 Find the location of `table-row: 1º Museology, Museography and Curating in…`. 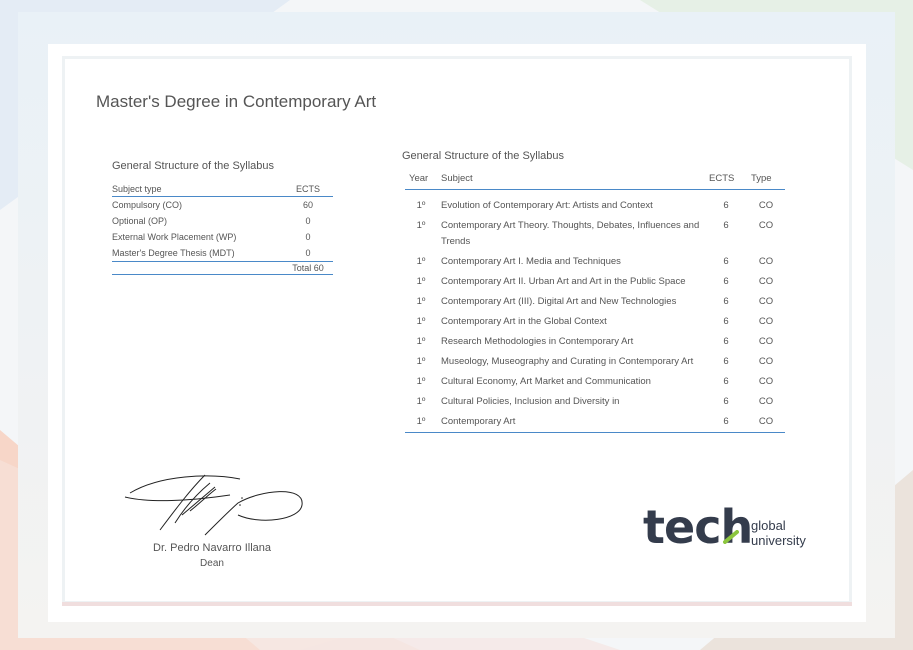

table-row: 1º Museology, Museography and Curating in… is located at coordinates (595, 362).